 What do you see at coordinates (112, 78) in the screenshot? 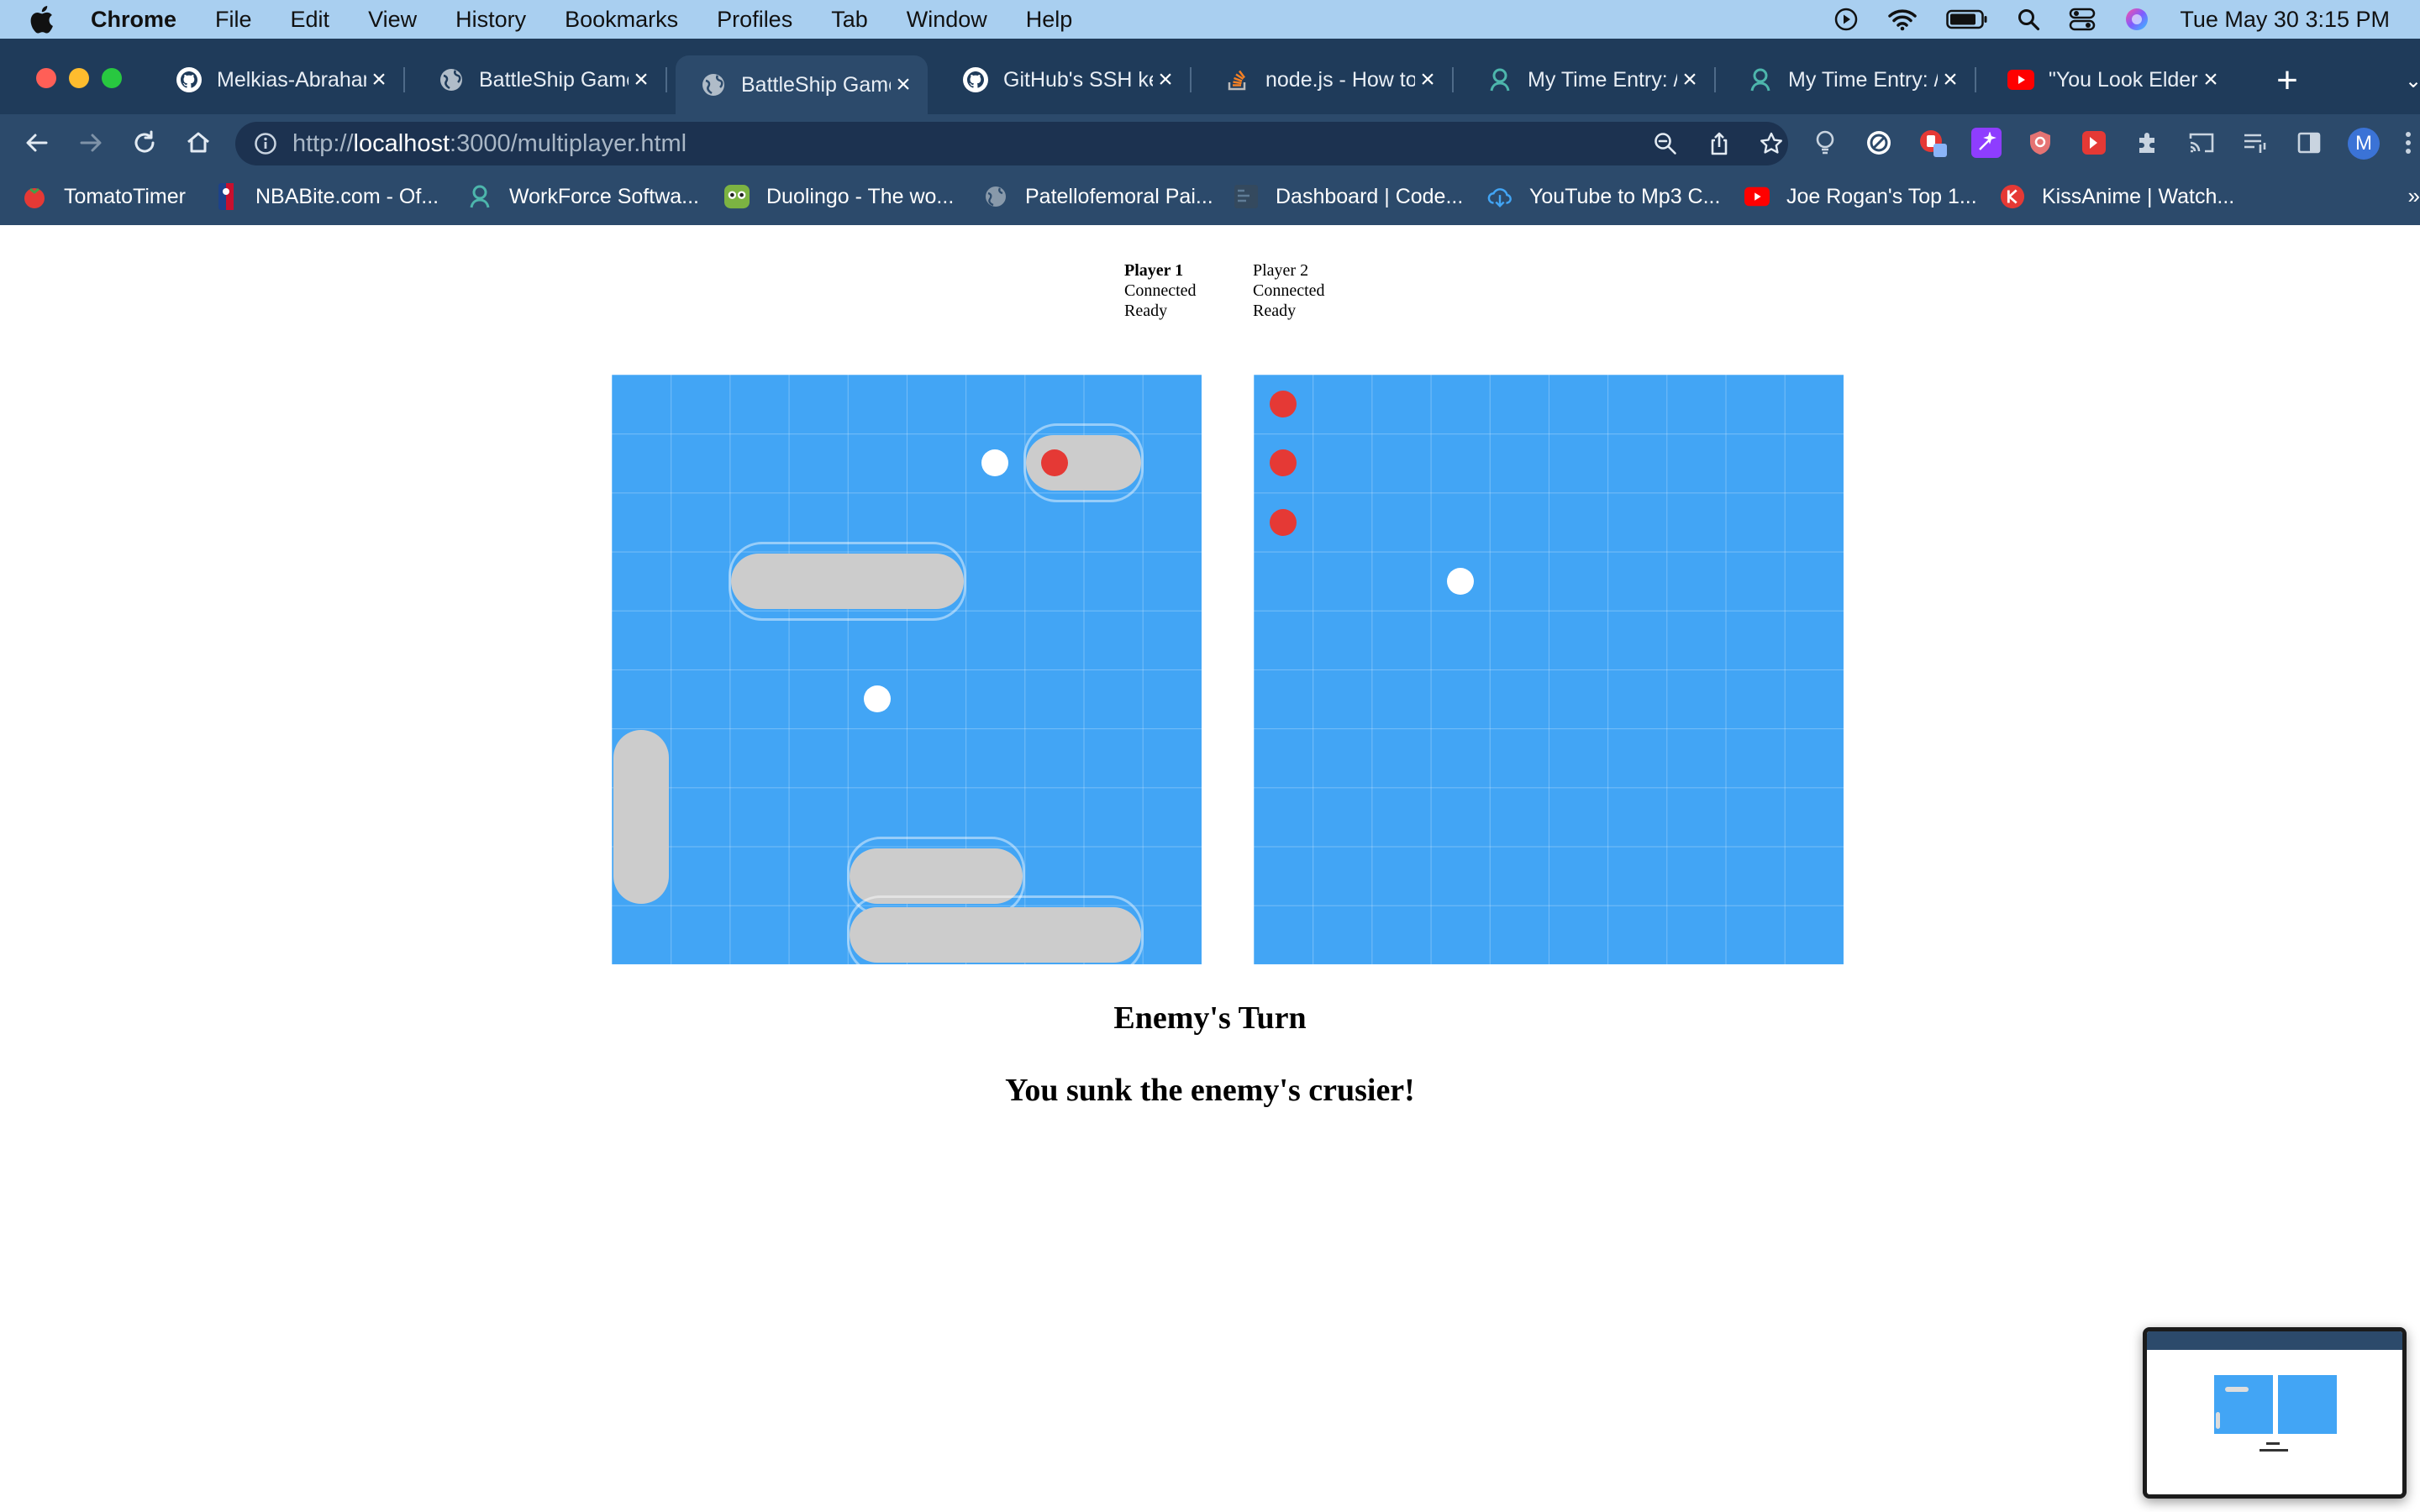
I see `window-zoom-button` at bounding box center [112, 78].